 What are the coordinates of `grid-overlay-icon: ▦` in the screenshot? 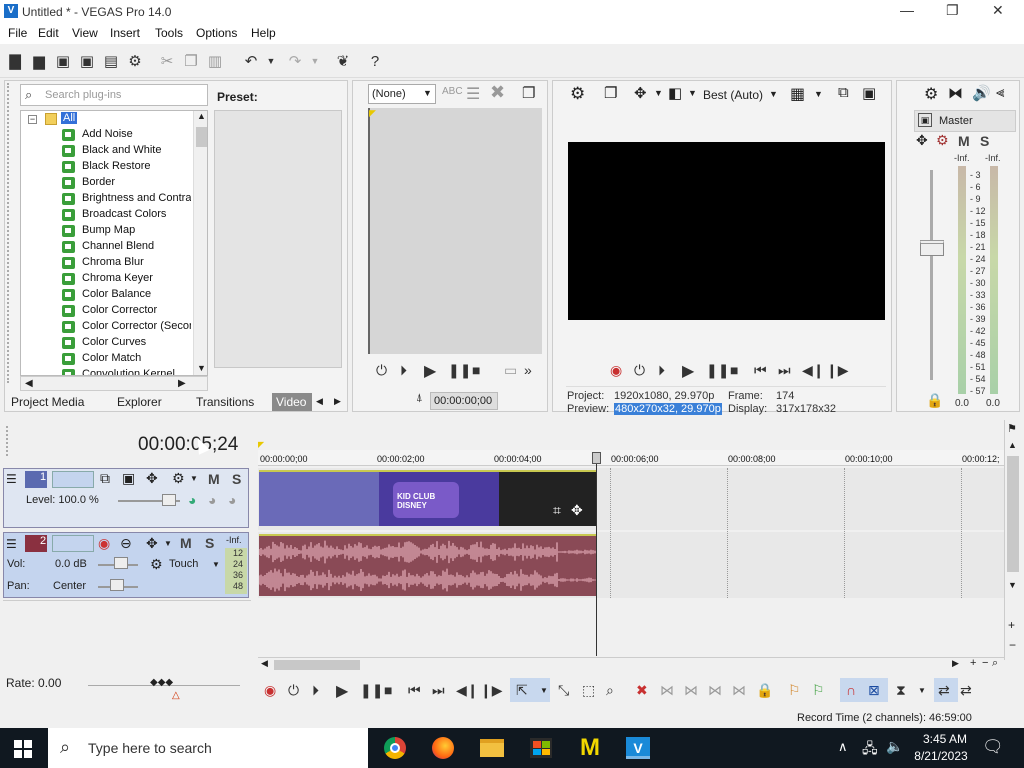 It's located at (797, 94).